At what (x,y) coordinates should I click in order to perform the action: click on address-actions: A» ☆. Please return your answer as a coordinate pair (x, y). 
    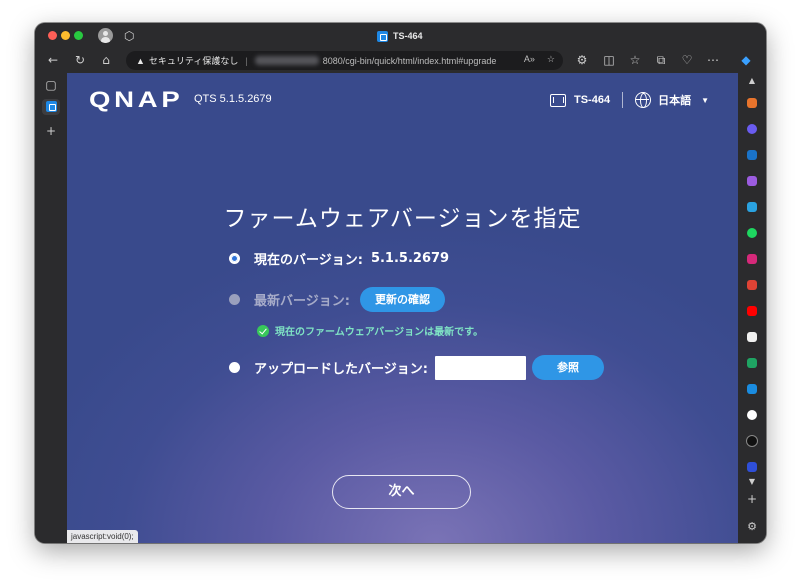
    Looking at the image, I should click on (539, 59).